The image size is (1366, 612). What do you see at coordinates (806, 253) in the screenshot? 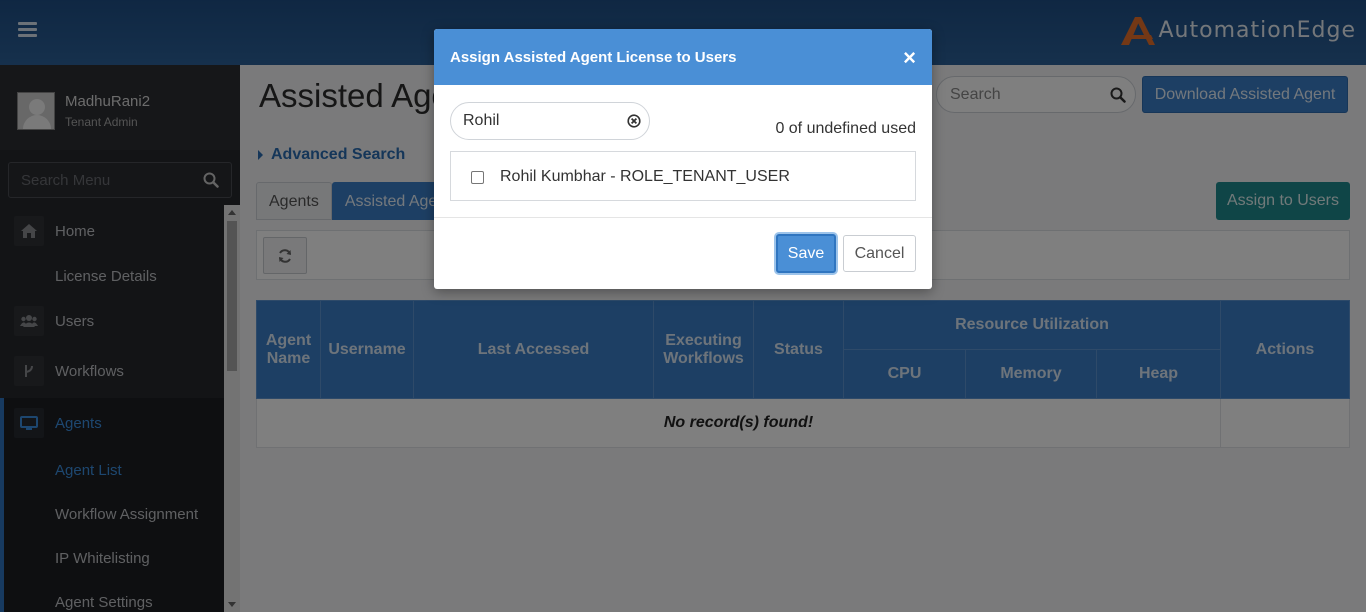
I see `save-button: Save` at bounding box center [806, 253].